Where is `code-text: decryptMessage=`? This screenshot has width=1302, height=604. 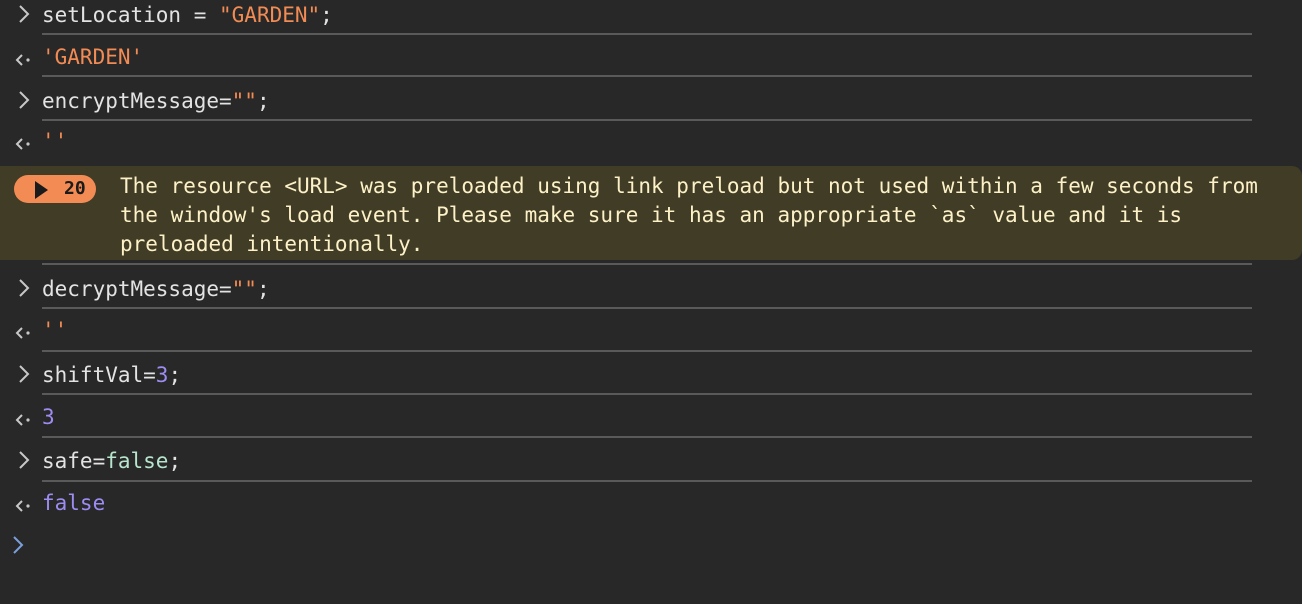
code-text: decryptMessage= is located at coordinates (137, 289).